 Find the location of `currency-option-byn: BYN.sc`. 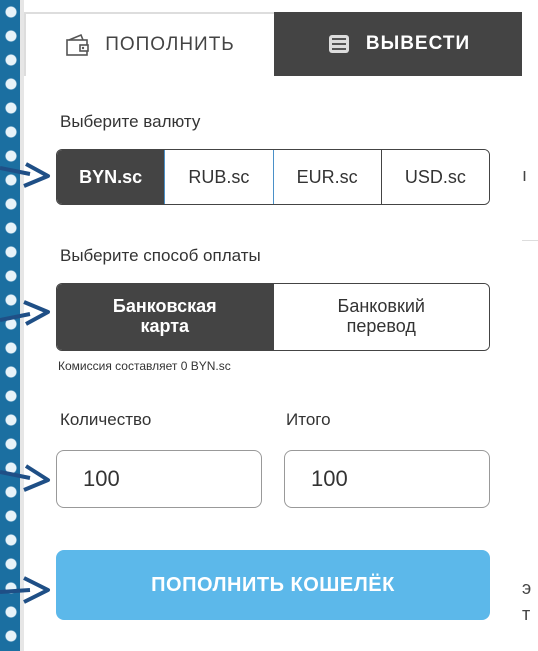

currency-option-byn: BYN.sc is located at coordinates (111, 177).